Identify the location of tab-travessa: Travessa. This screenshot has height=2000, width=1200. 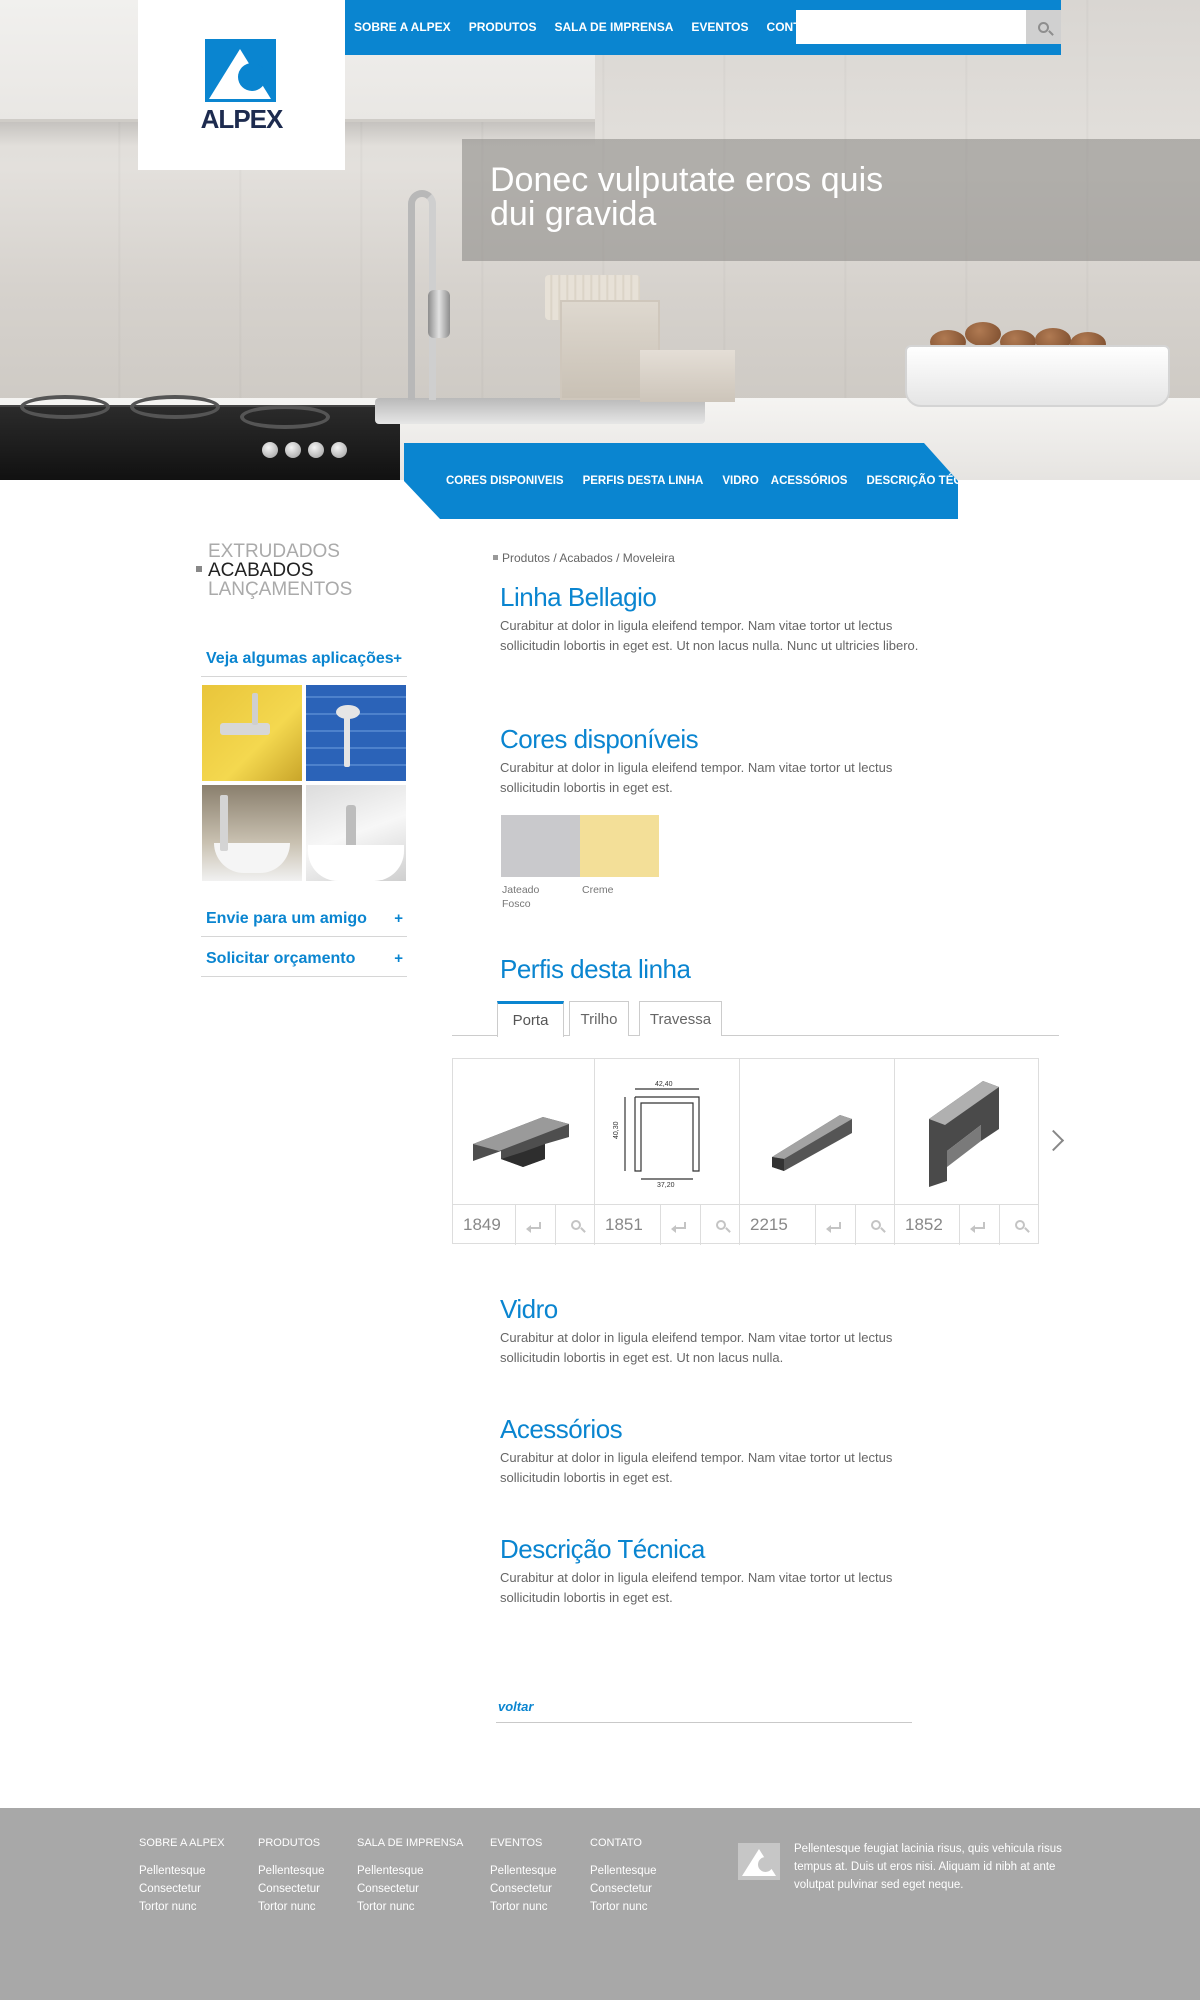
(680, 1018).